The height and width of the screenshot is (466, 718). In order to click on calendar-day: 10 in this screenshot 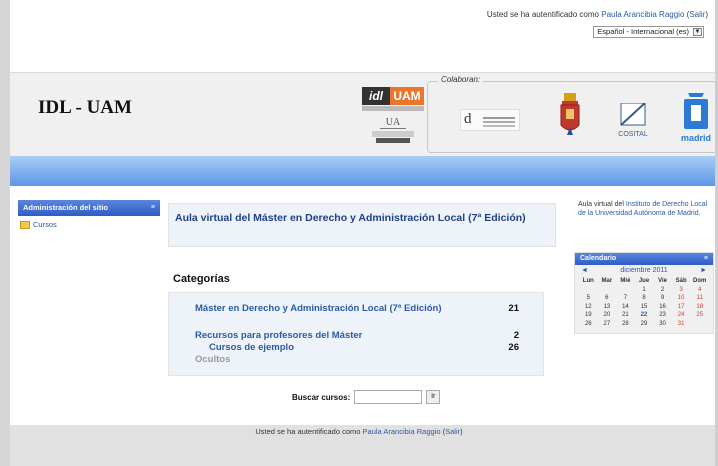, I will do `click(681, 298)`.